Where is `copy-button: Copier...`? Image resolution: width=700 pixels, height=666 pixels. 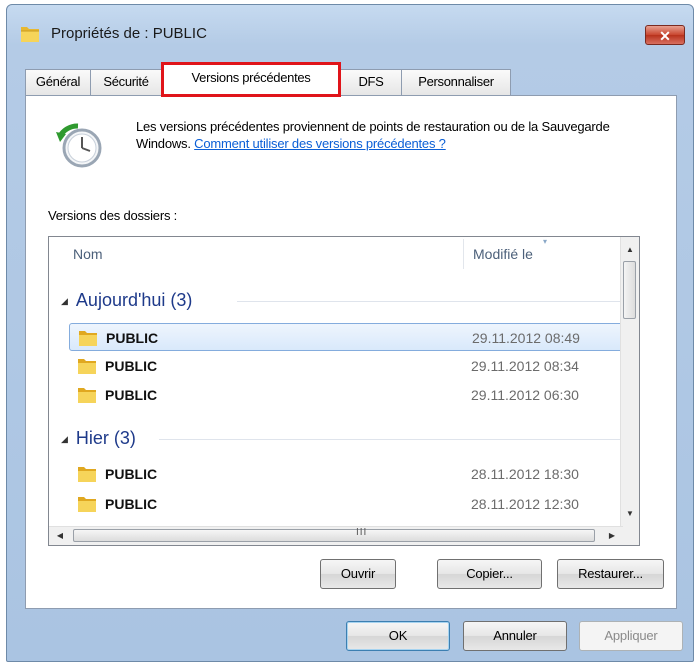
copy-button: Copier... is located at coordinates (489, 574).